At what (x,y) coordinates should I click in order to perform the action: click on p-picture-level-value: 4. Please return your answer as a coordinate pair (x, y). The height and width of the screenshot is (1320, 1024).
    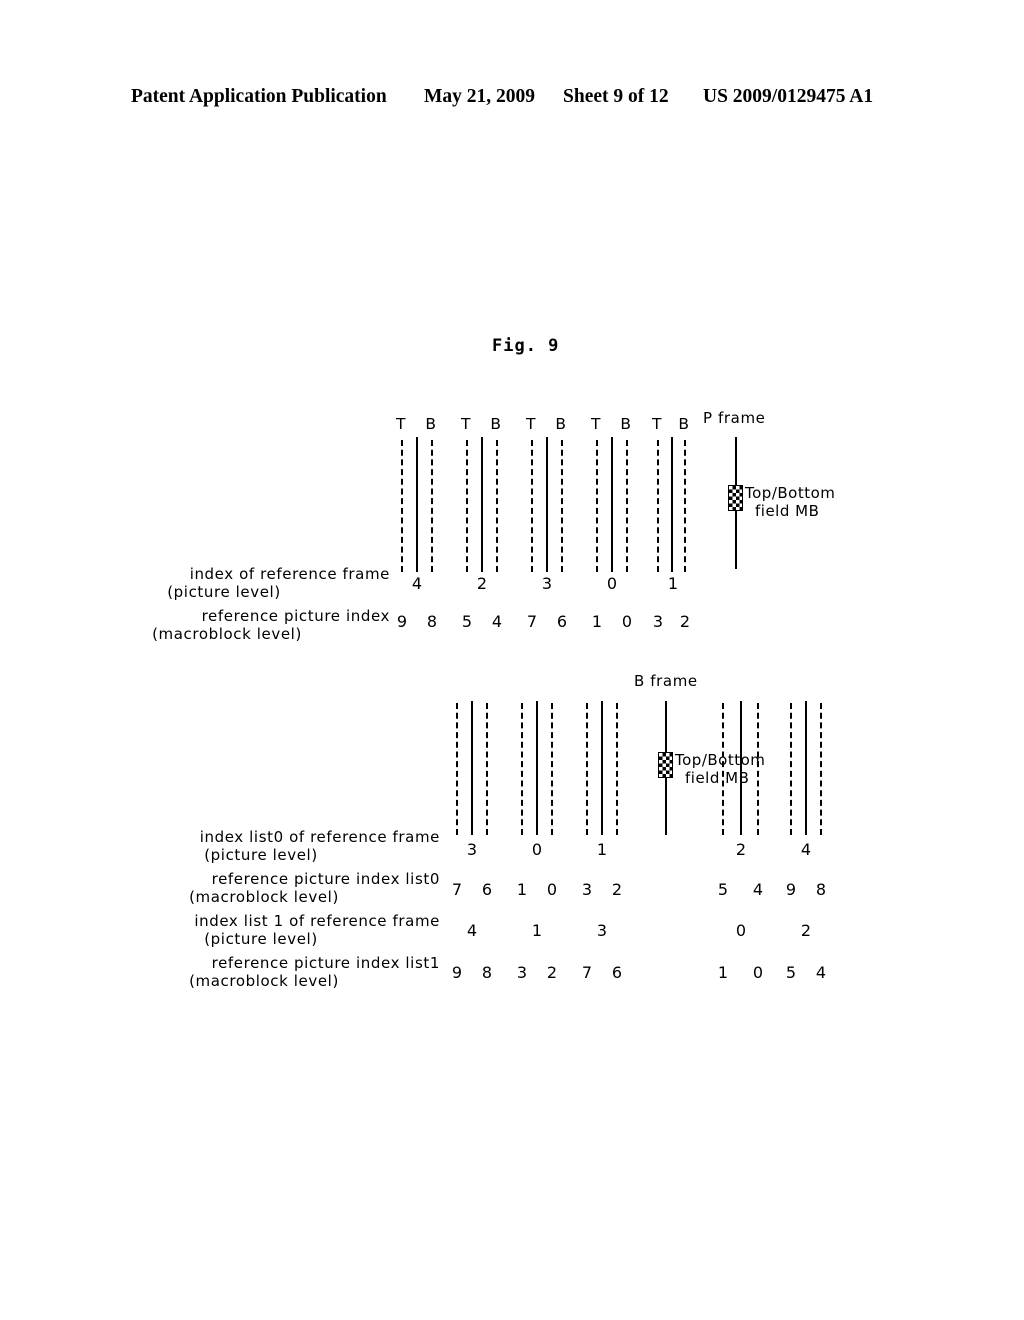
    Looking at the image, I should click on (417, 583).